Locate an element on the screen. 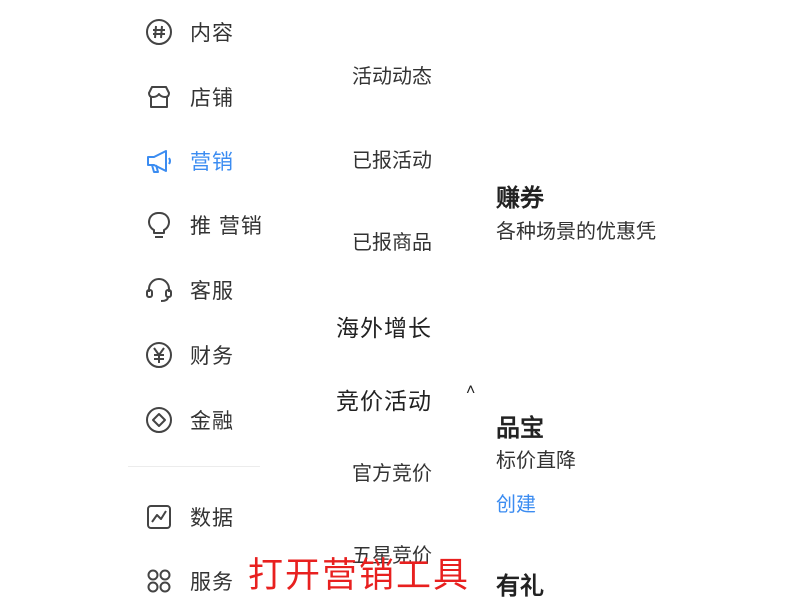  sidebar-item-finance: 财务 is located at coordinates (188, 355).